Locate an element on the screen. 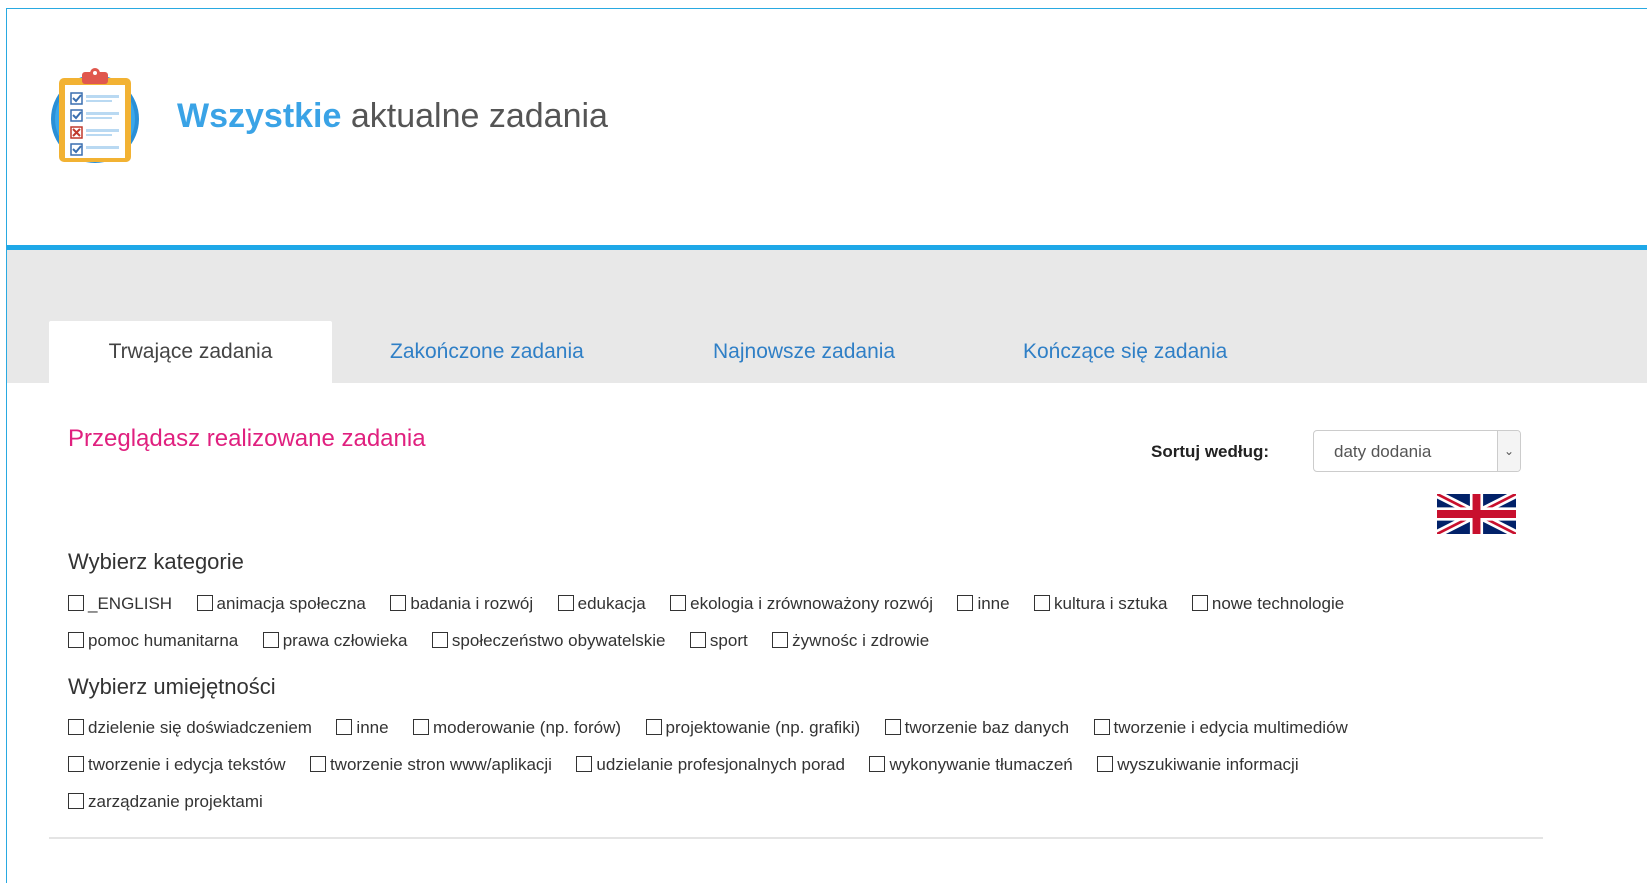 This screenshot has height=883, width=1647. category-checkbox: badania i rozwój is located at coordinates (461, 604).